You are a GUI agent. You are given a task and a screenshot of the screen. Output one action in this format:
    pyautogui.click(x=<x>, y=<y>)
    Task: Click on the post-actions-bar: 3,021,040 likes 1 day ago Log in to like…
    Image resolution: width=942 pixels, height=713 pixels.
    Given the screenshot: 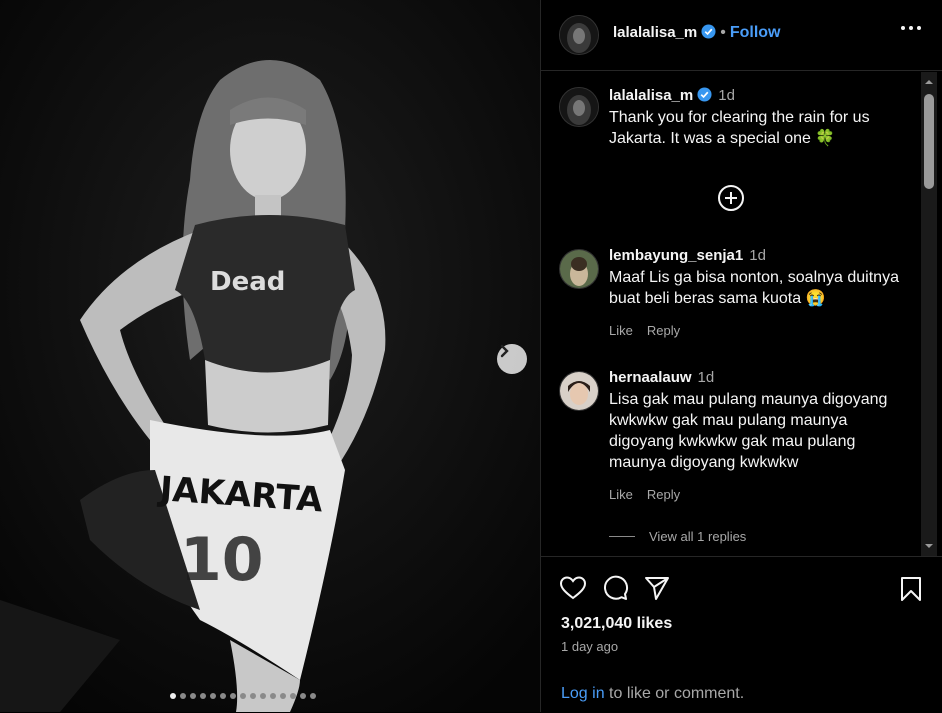 What is the action you would take?
    pyautogui.click(x=741, y=634)
    